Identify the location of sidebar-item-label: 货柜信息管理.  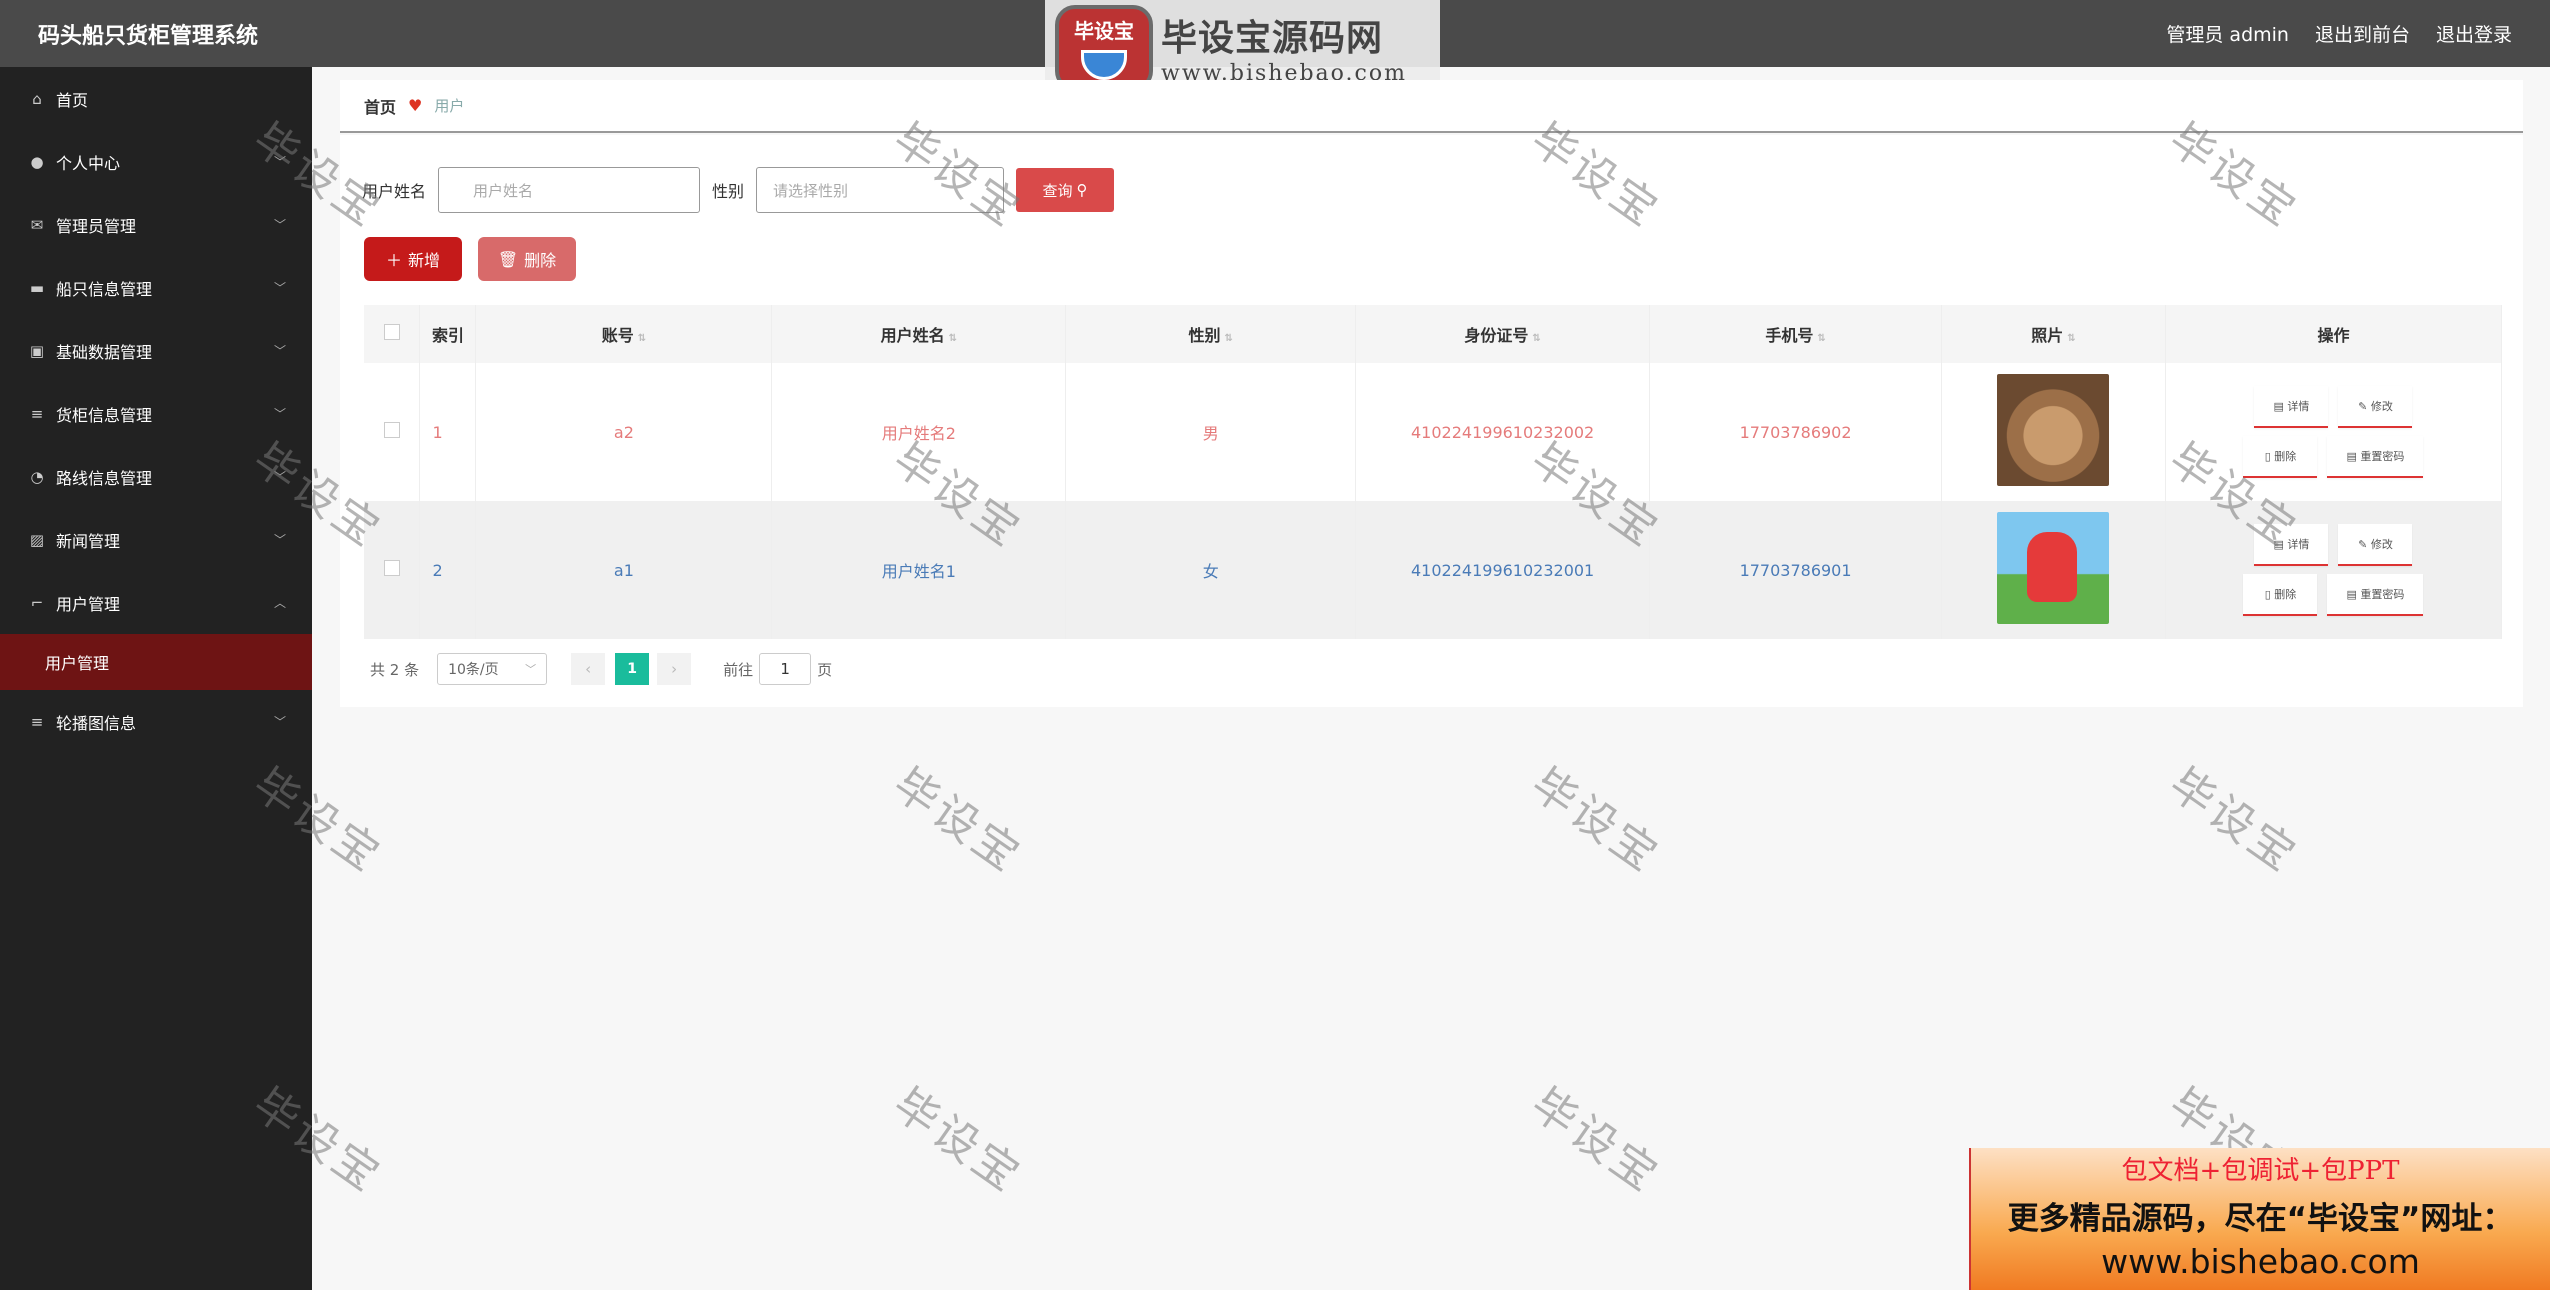
(104, 415).